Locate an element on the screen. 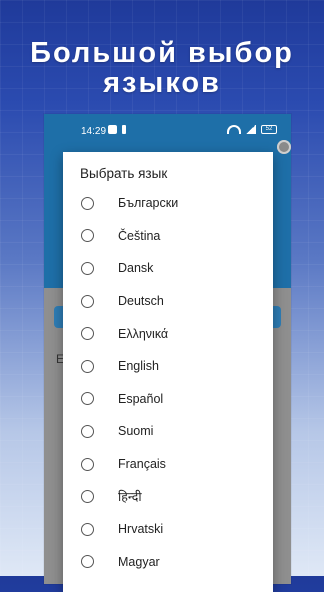 This screenshot has height=592, width=324. language-option: Español is located at coordinates (168, 399).